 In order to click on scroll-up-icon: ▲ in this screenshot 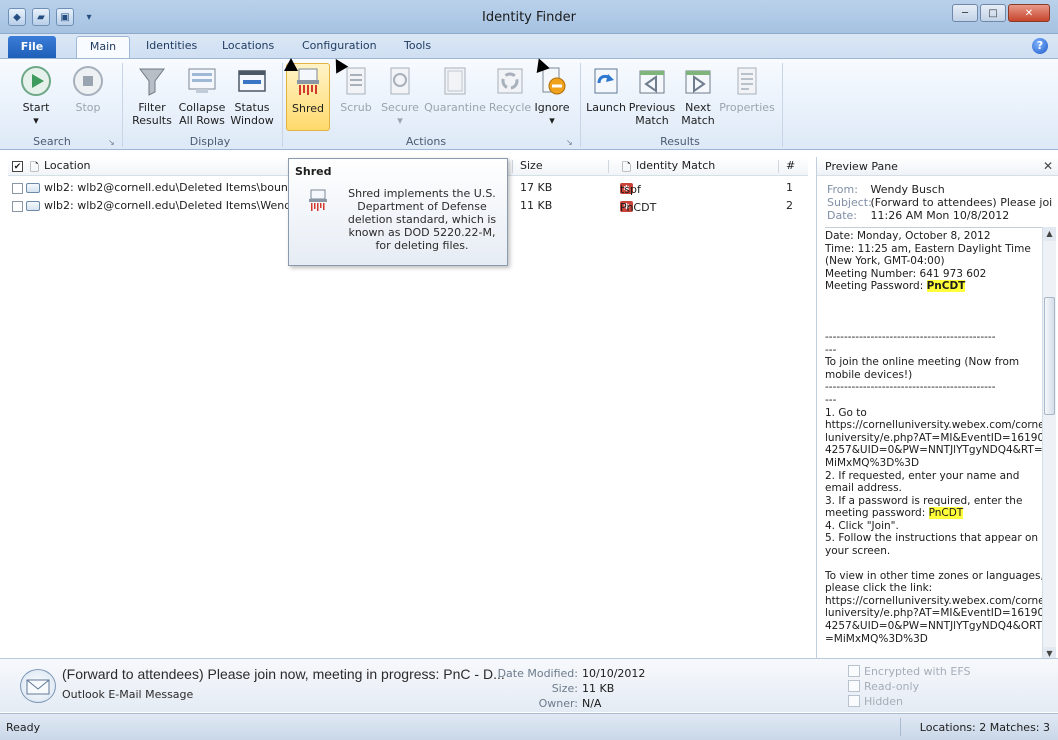, I will do `click(1049, 234)`.